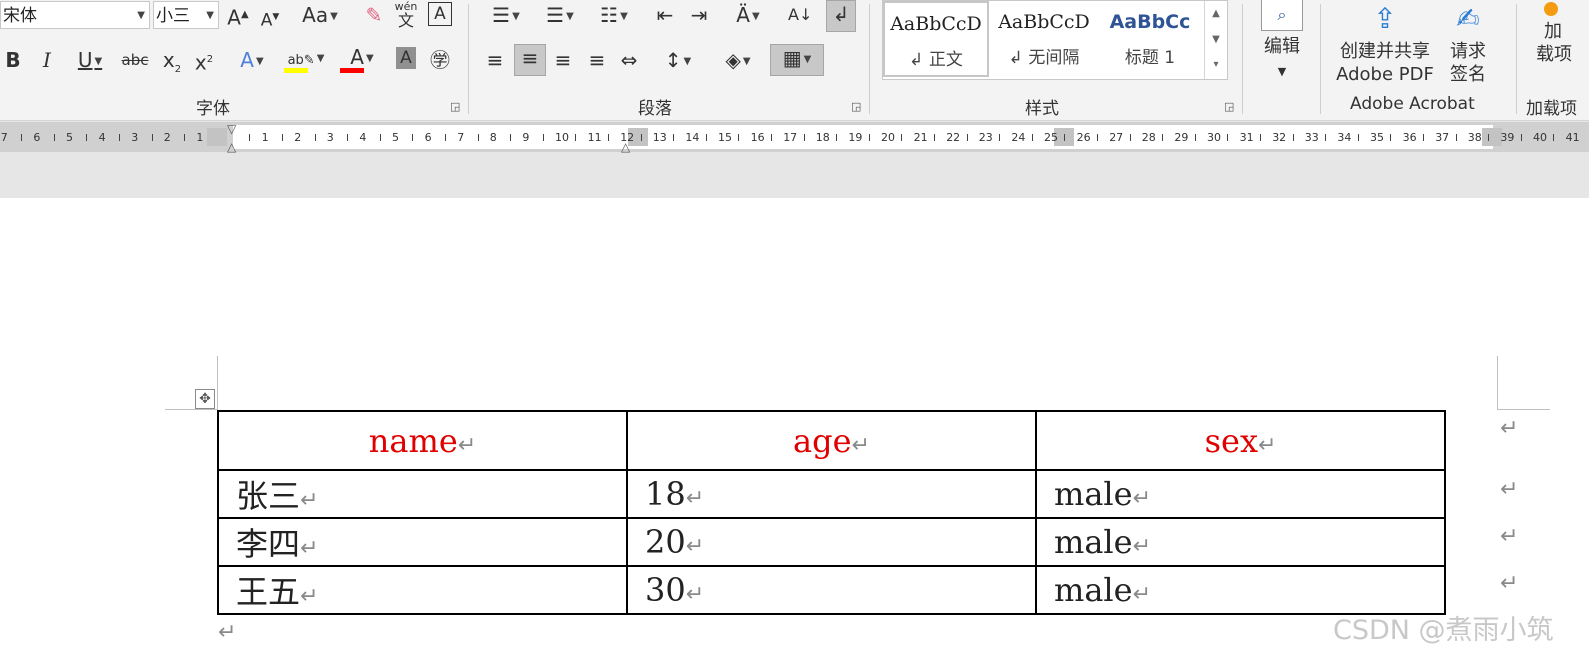  What do you see at coordinates (135, 60) in the screenshot?
I see `strikethrough-button: abc` at bounding box center [135, 60].